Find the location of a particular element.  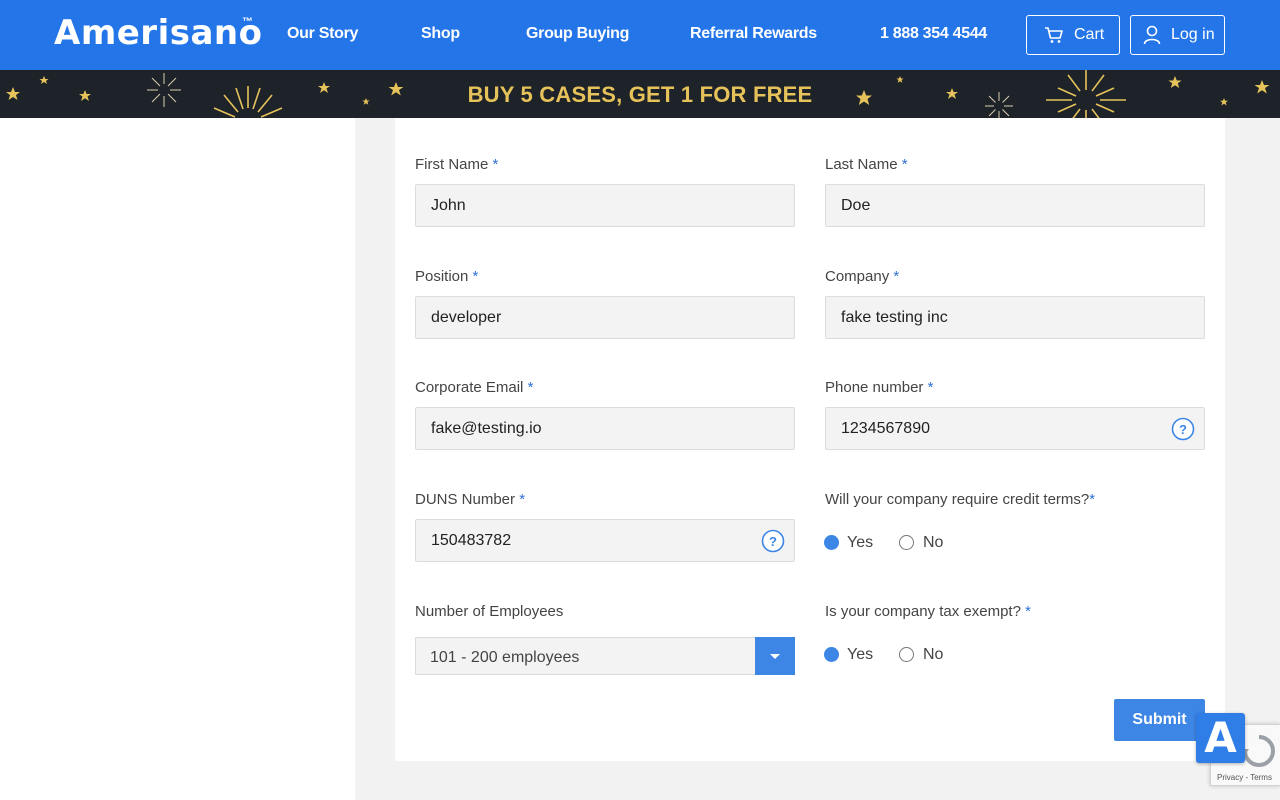

position-input is located at coordinates (605, 317).